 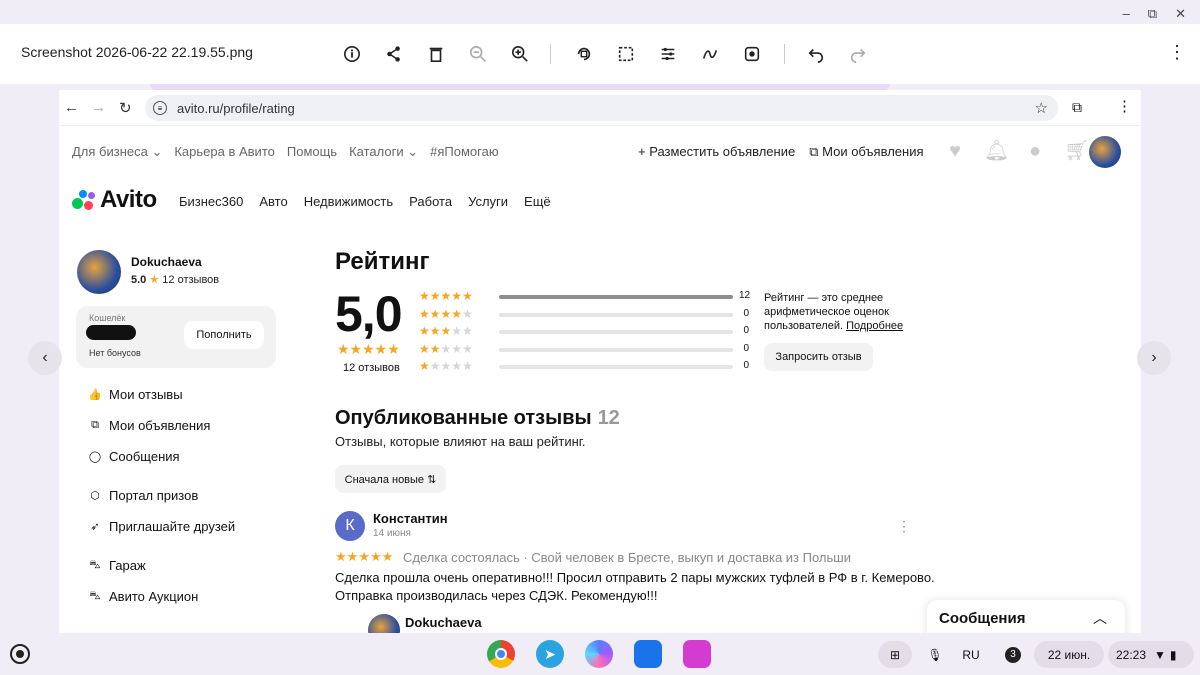 What do you see at coordinates (818, 357) in the screenshot?
I see `request-review-button: Запросить отзыв` at bounding box center [818, 357].